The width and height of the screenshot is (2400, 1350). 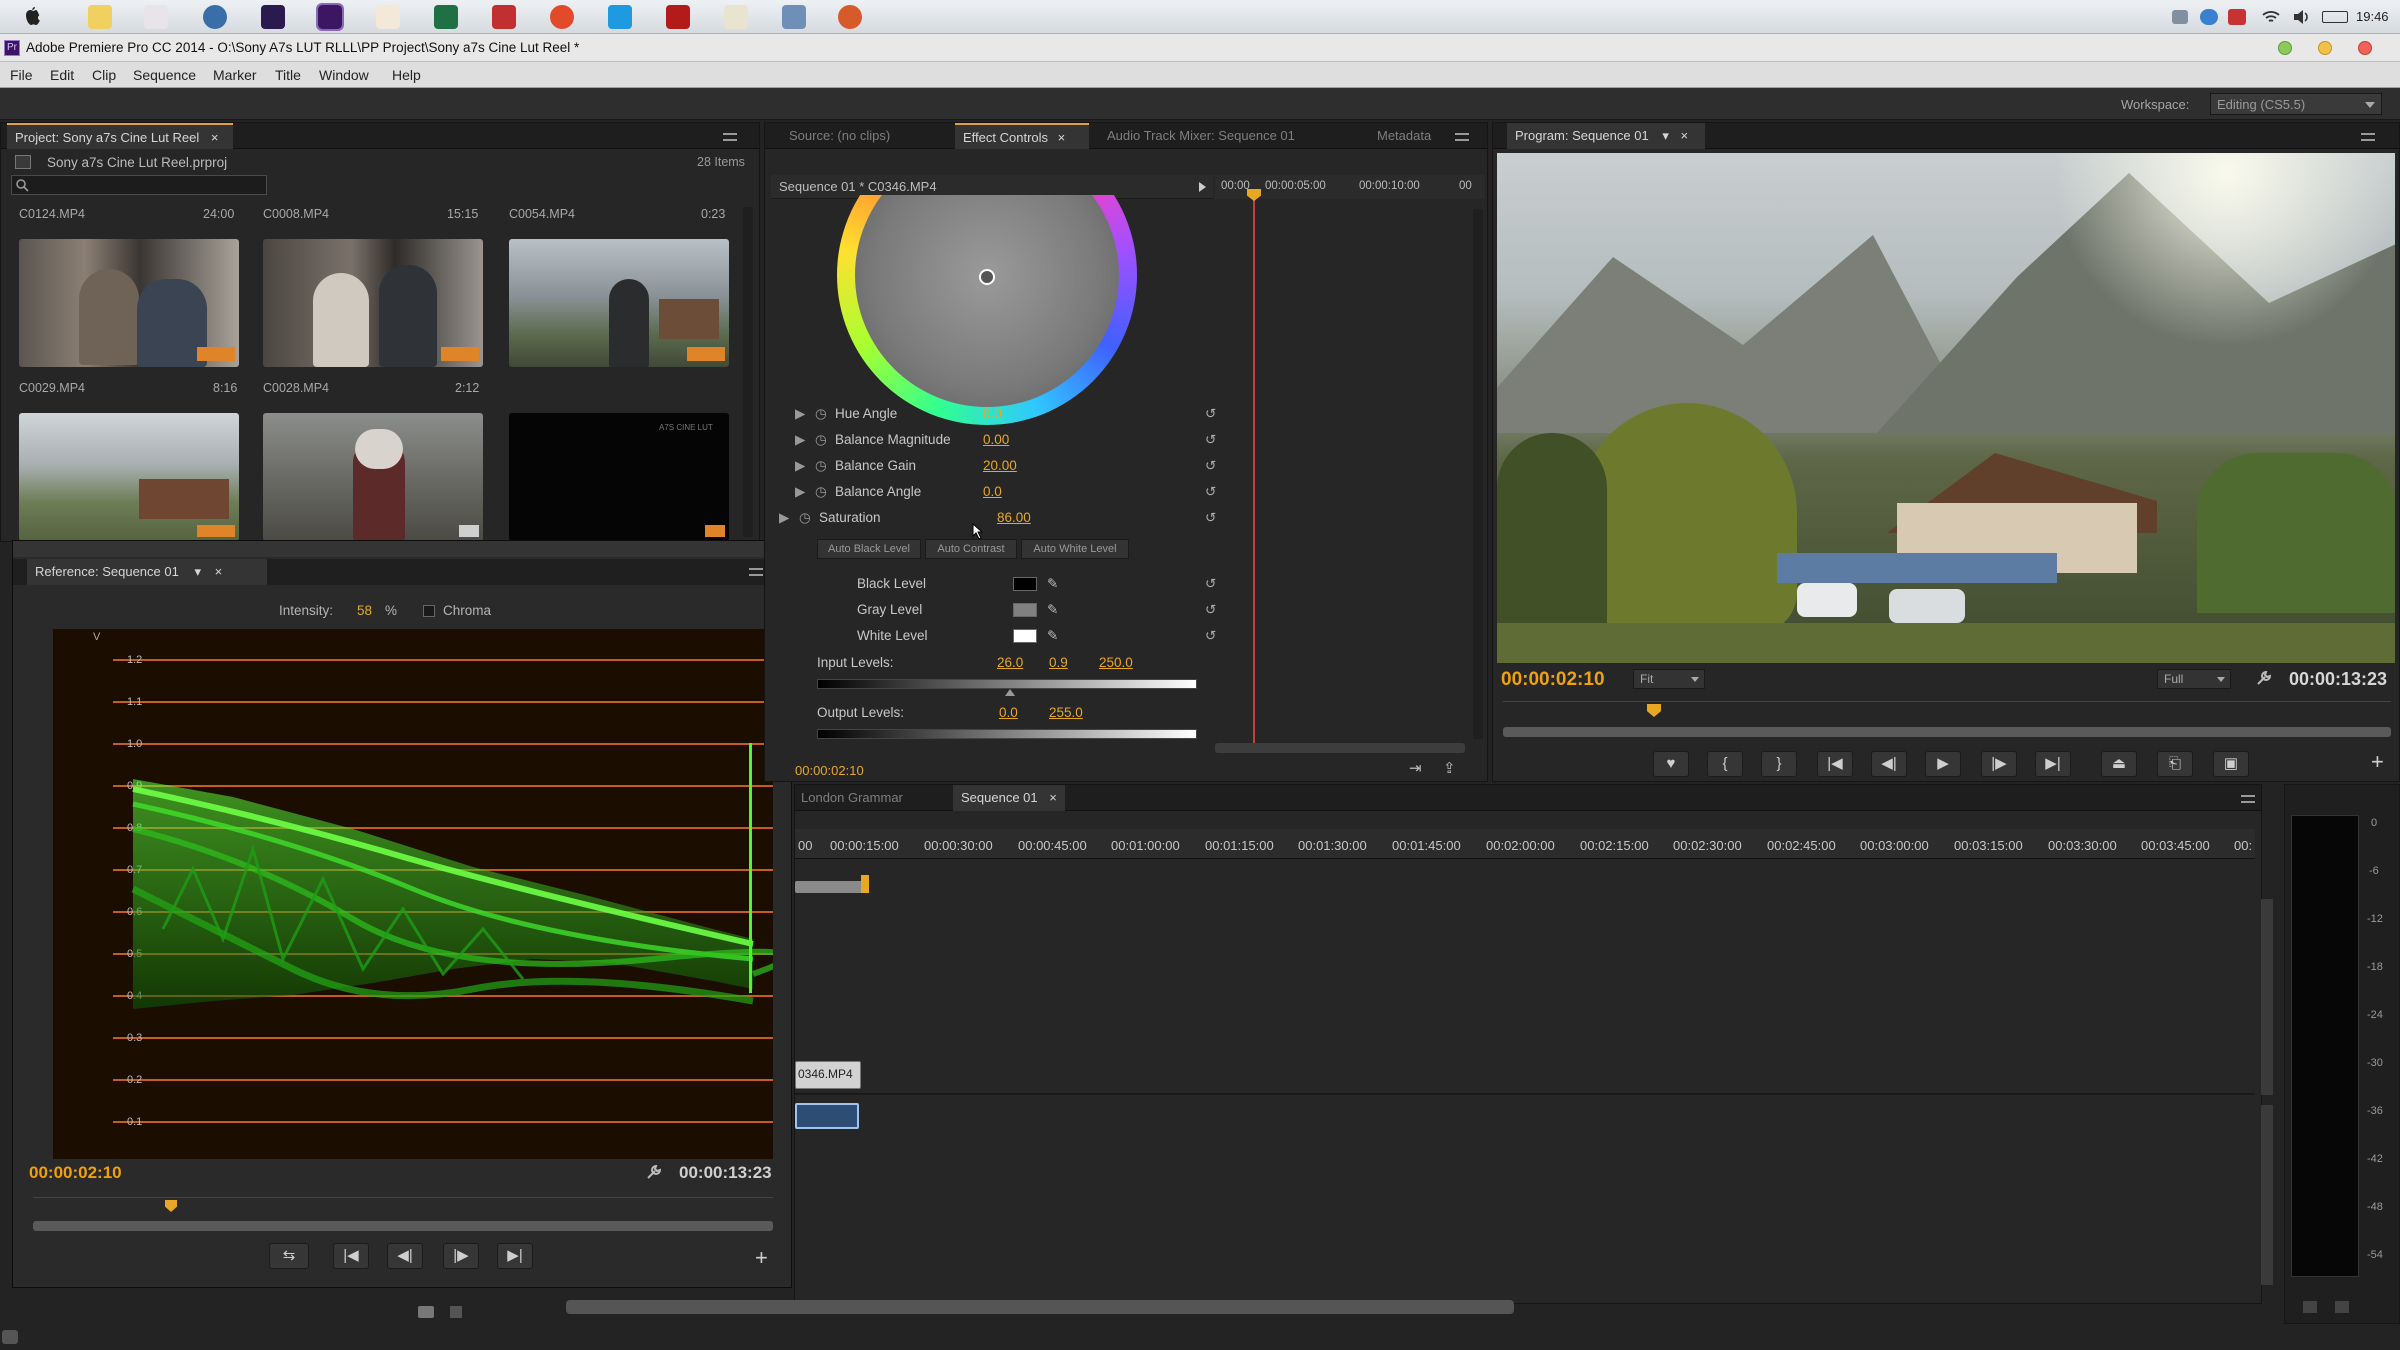 I want to click on quality-dropdown: Full, so click(x=2194, y=679).